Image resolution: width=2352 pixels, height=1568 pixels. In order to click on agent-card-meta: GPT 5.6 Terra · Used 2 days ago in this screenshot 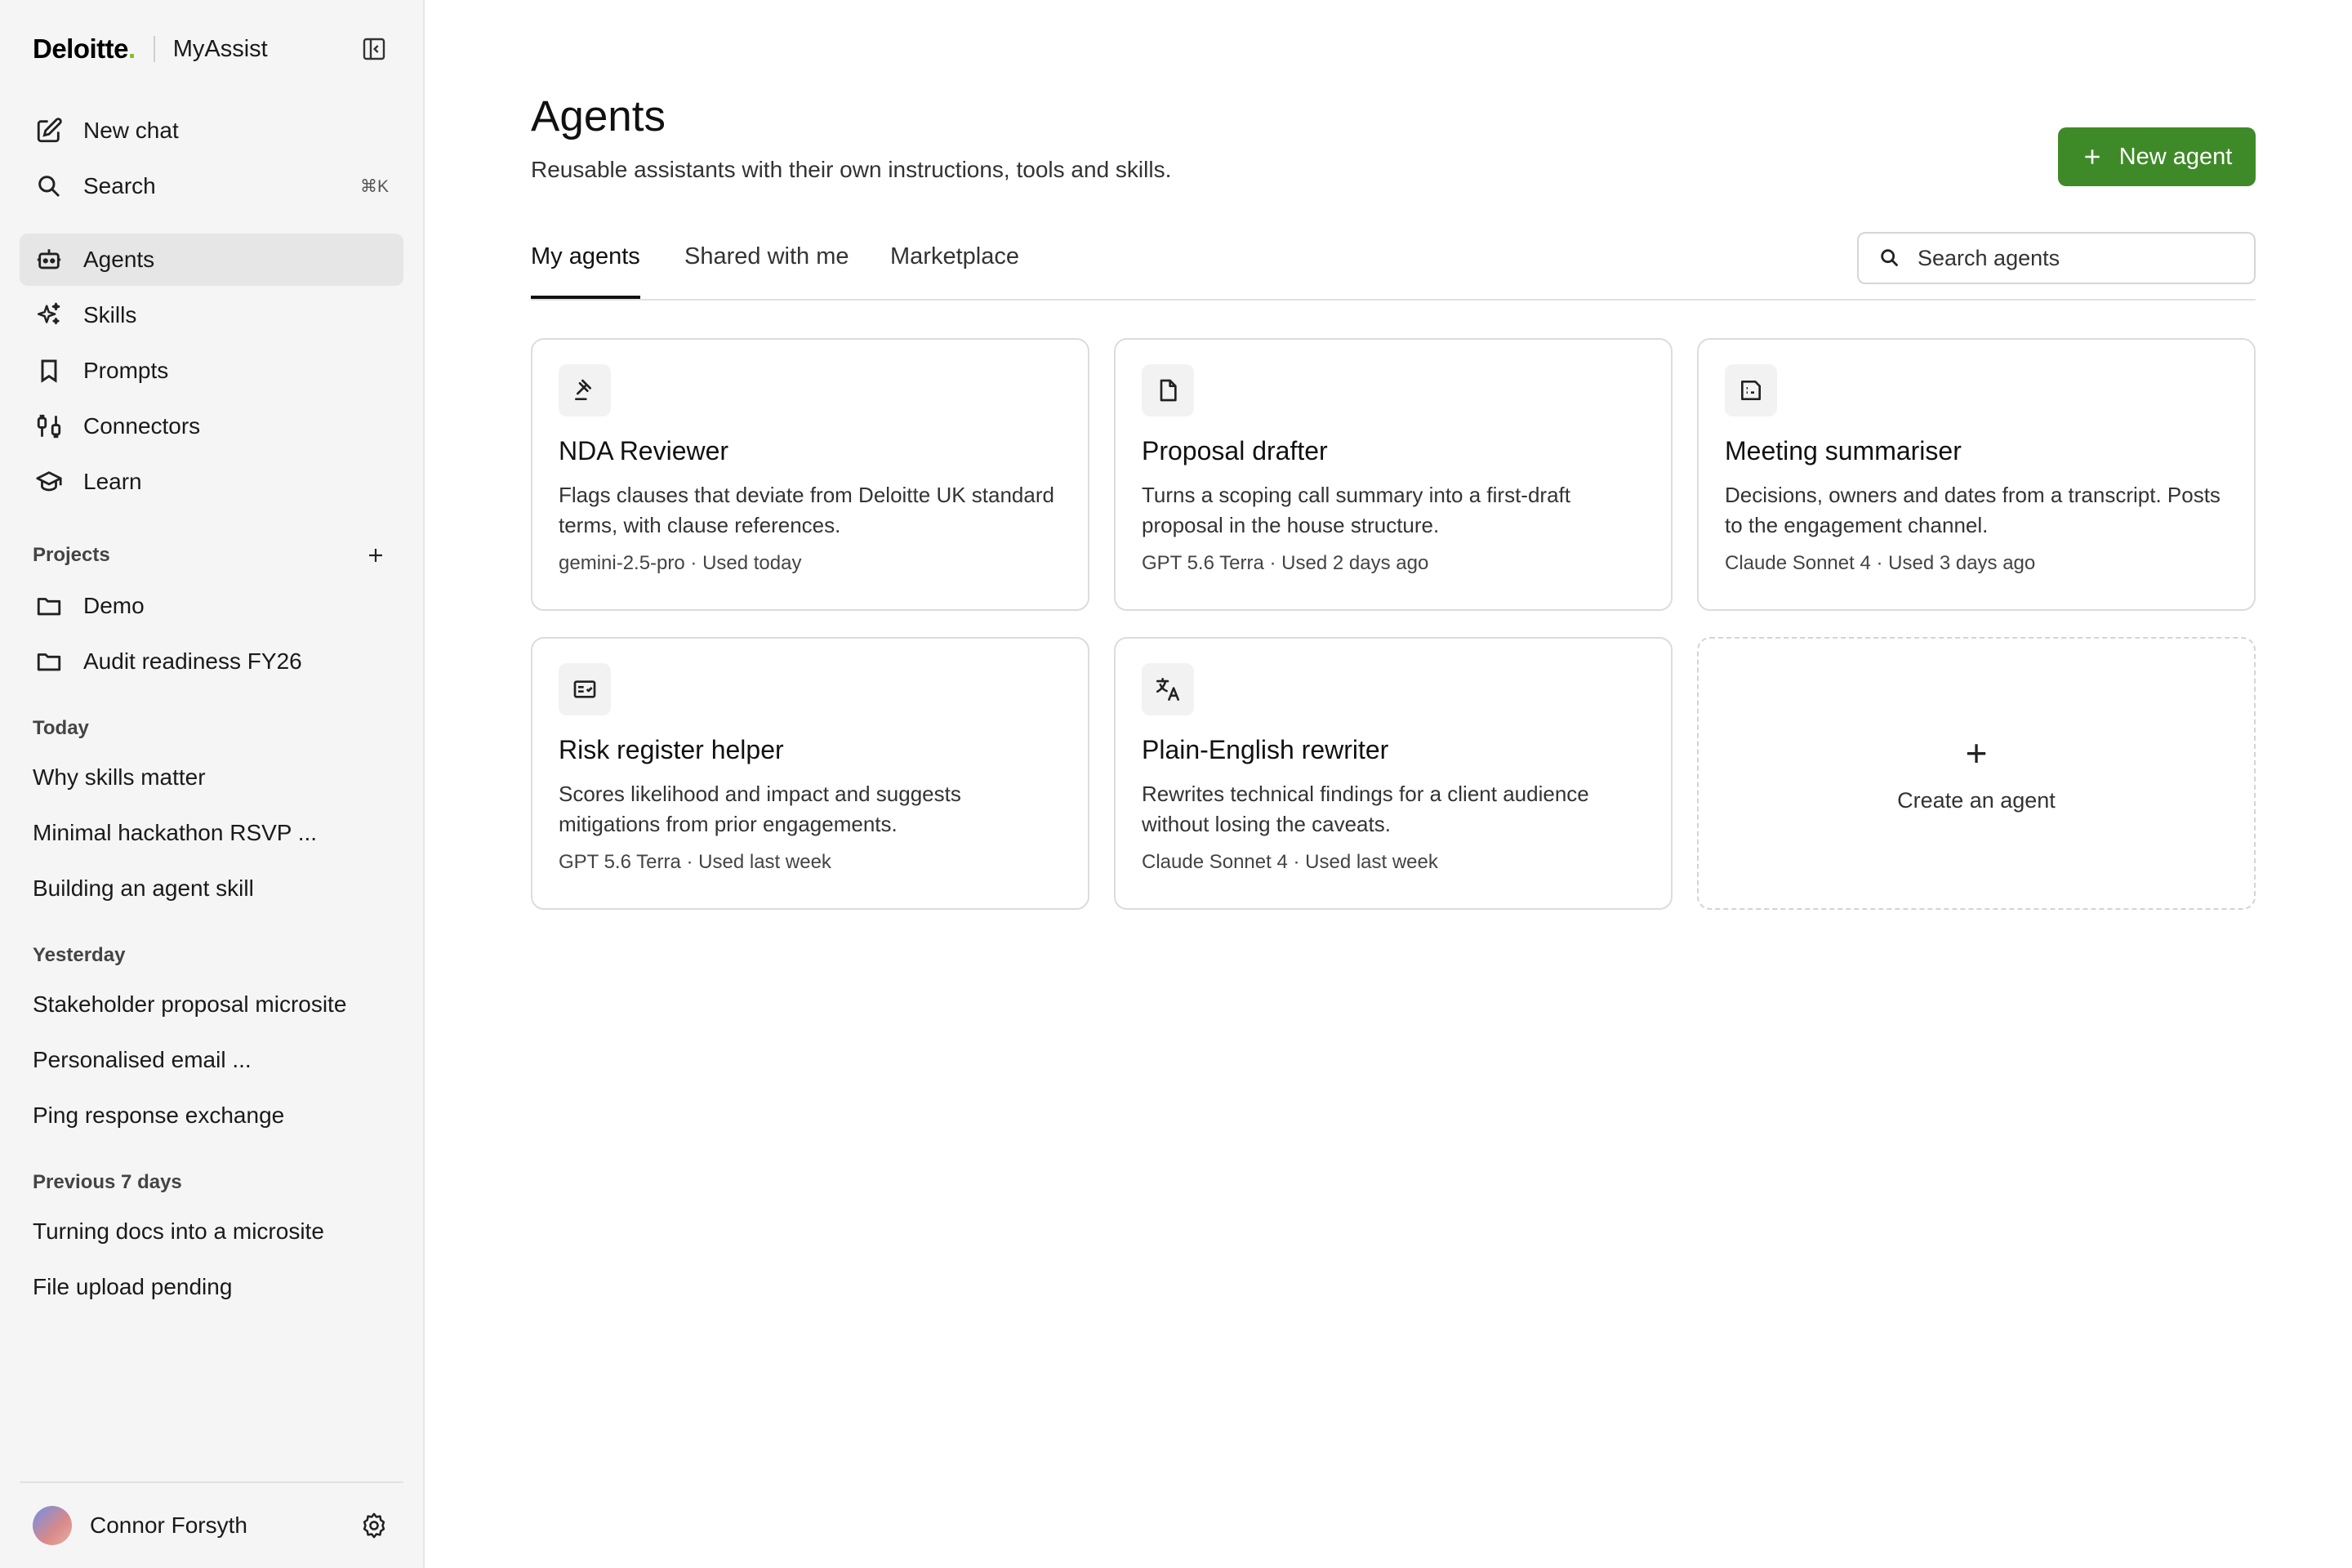, I will do `click(1285, 563)`.